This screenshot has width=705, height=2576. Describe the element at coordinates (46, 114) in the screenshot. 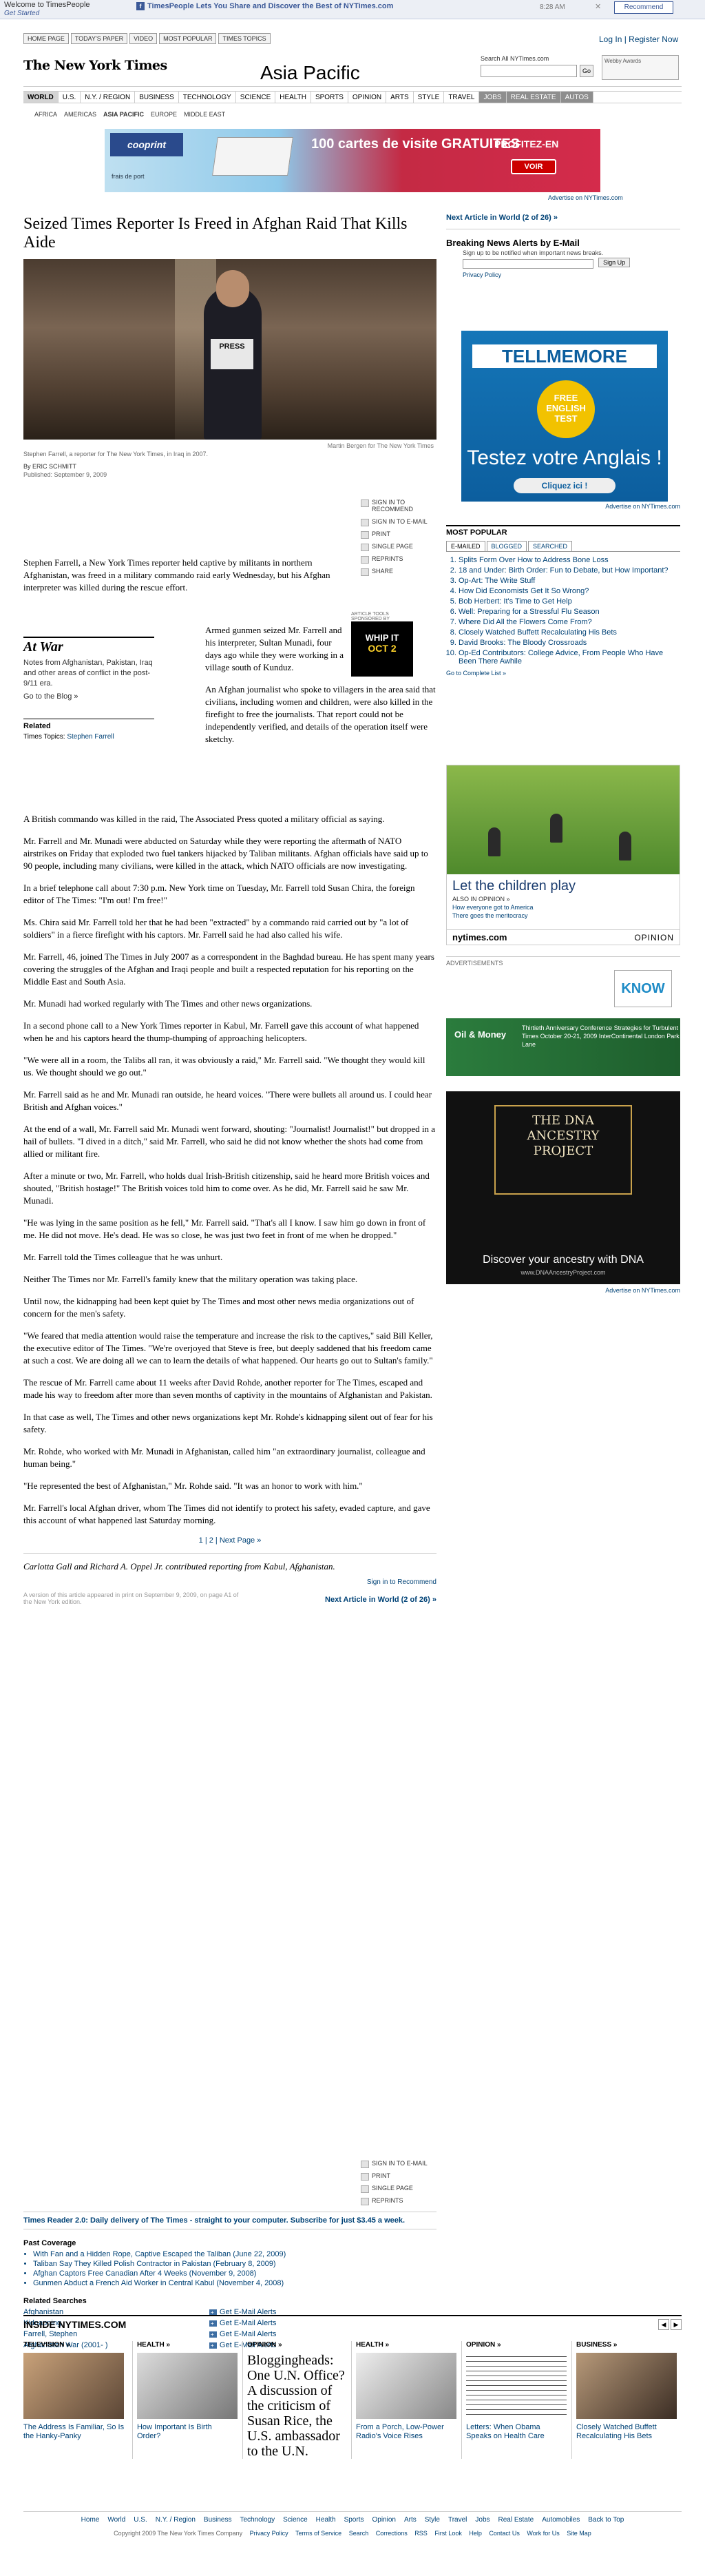

I see `subnav-africa: AFRICA` at that location.